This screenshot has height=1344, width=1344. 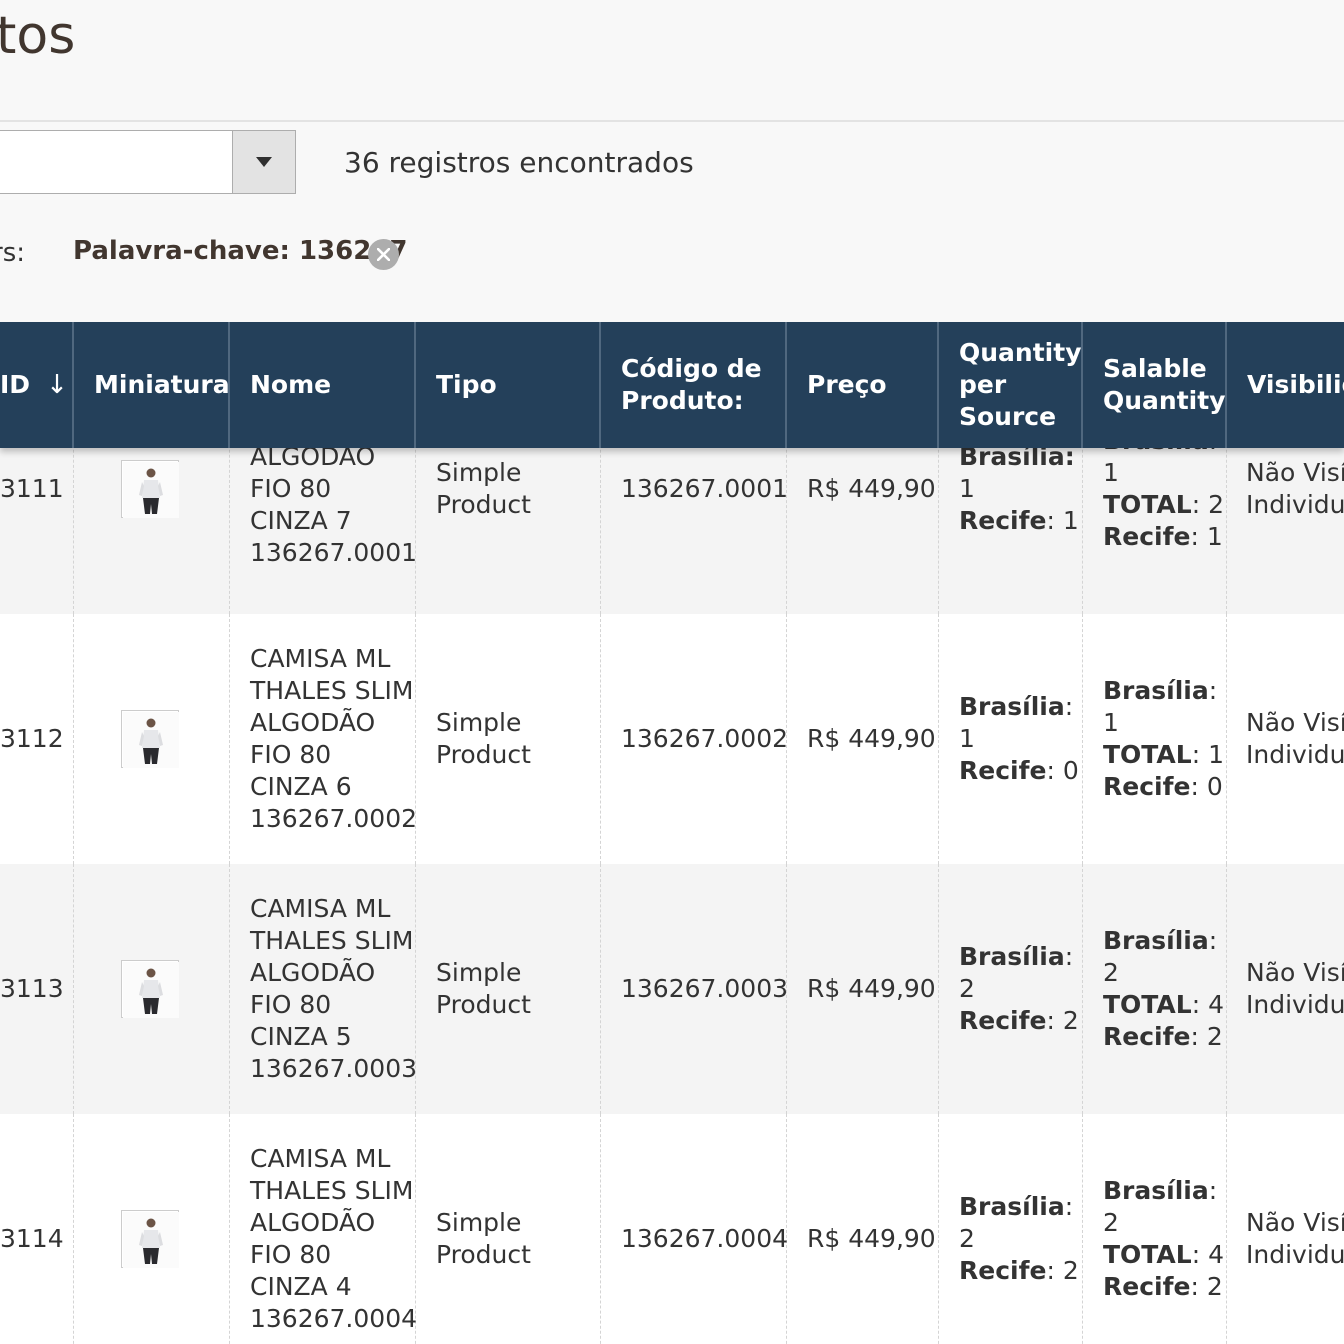 What do you see at coordinates (57, 385) in the screenshot?
I see `arrow-down-icon: ↓` at bounding box center [57, 385].